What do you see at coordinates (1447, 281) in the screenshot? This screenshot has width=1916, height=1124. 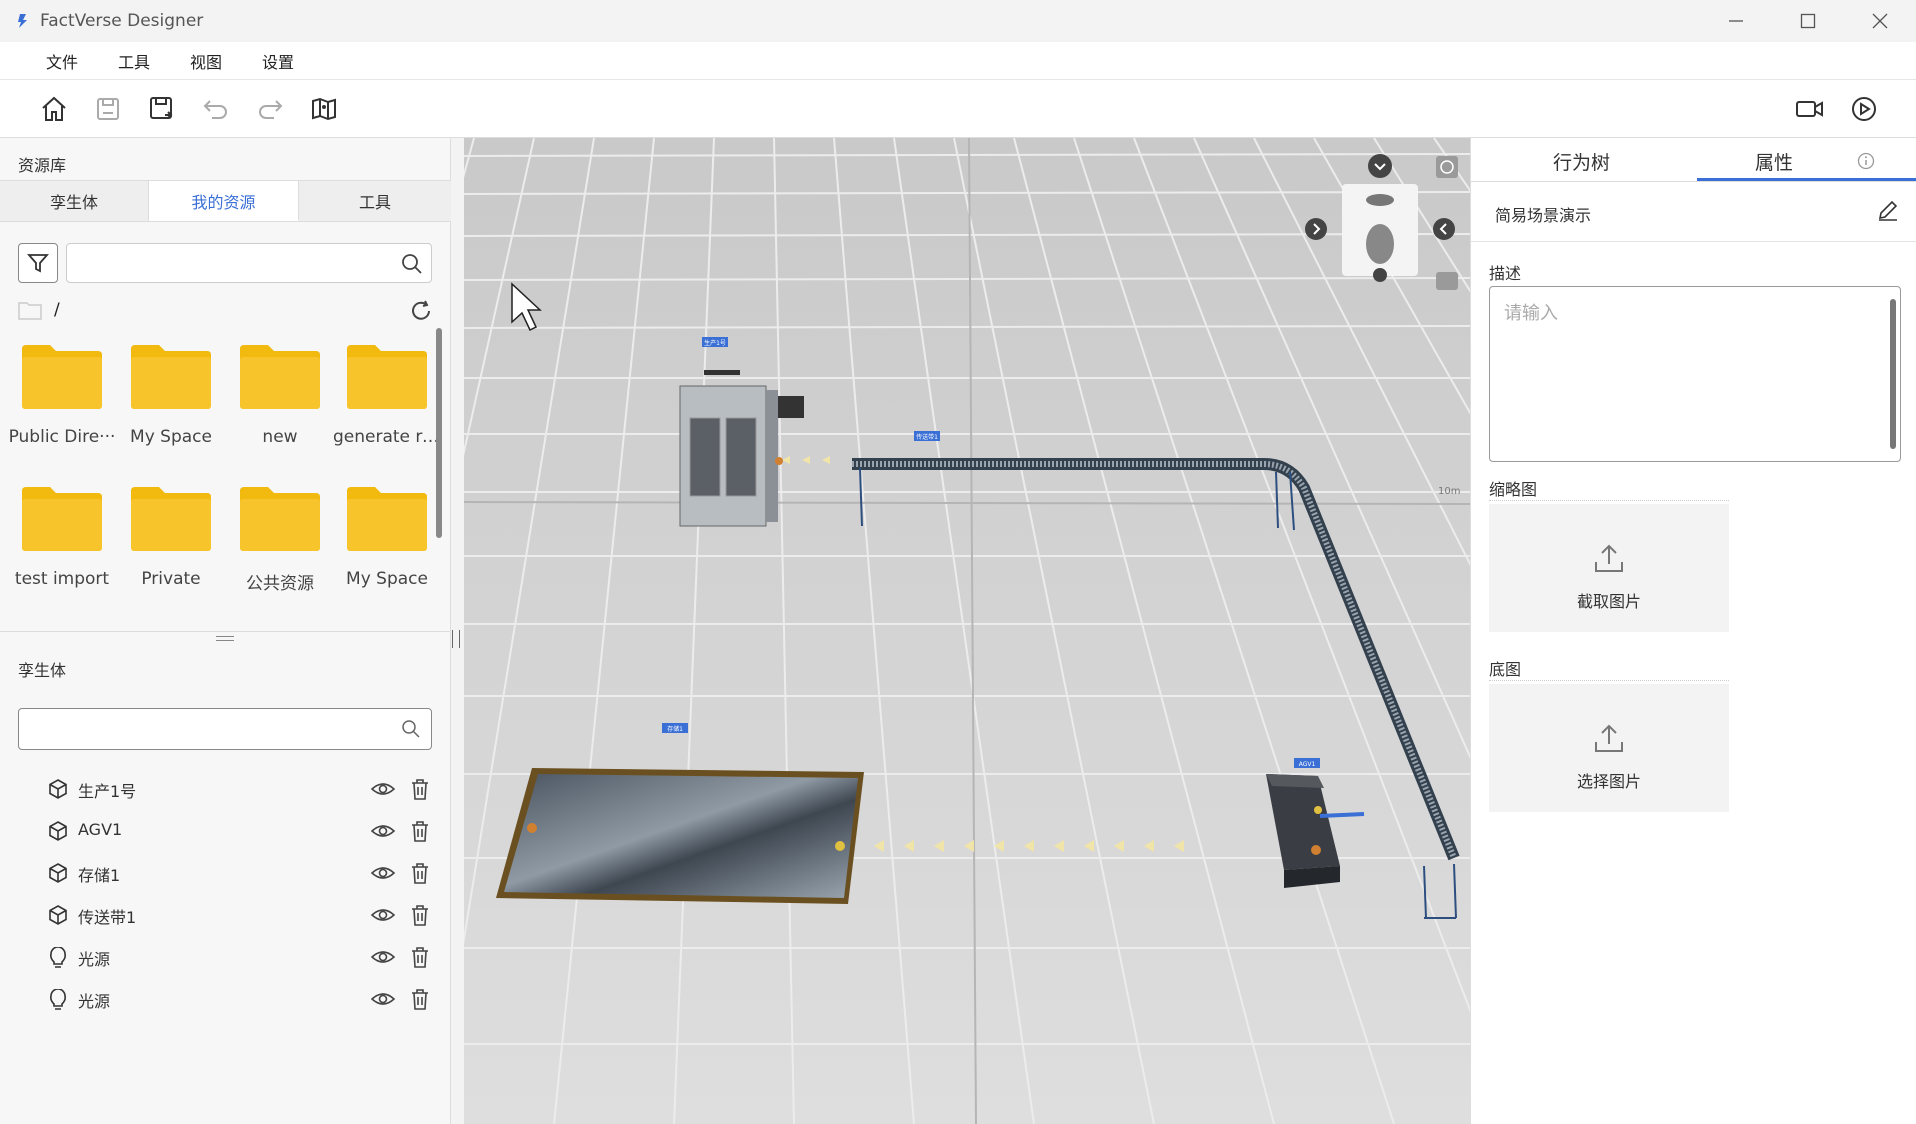 I see `grid-toggle-icon` at bounding box center [1447, 281].